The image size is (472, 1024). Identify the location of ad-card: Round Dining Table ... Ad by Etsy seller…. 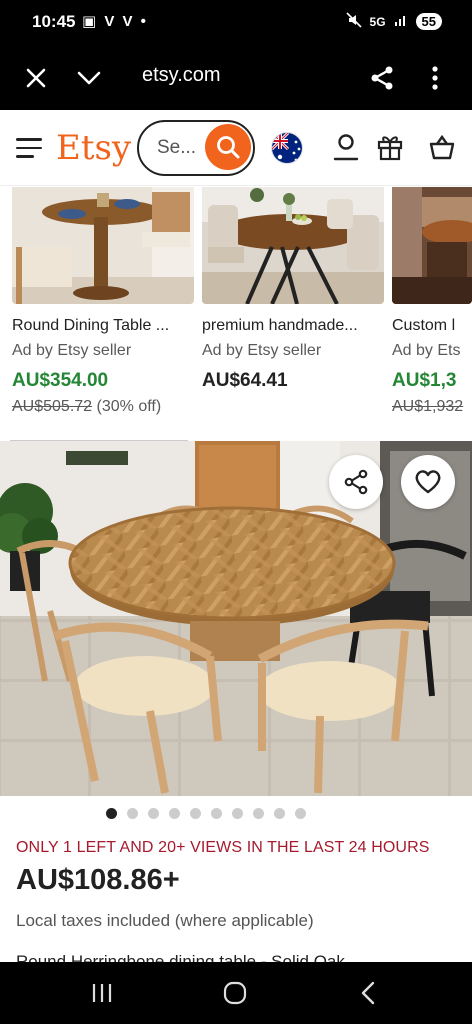
(103, 301).